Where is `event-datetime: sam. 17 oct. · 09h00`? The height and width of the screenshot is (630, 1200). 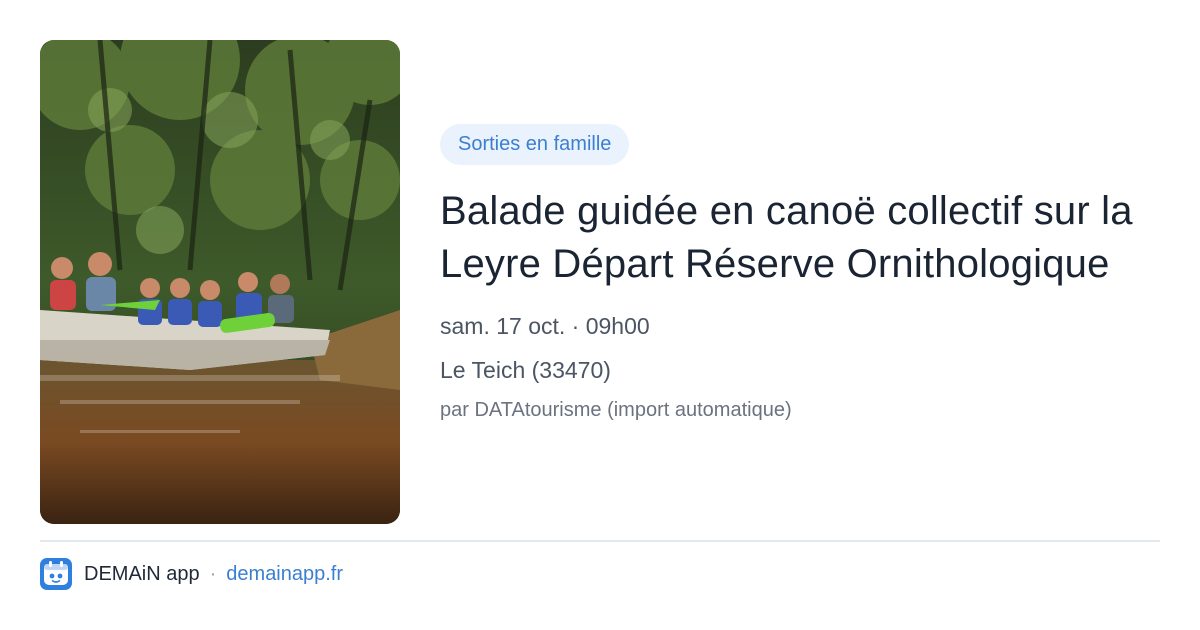
event-datetime: sam. 17 oct. · 09h00 is located at coordinates (545, 326).